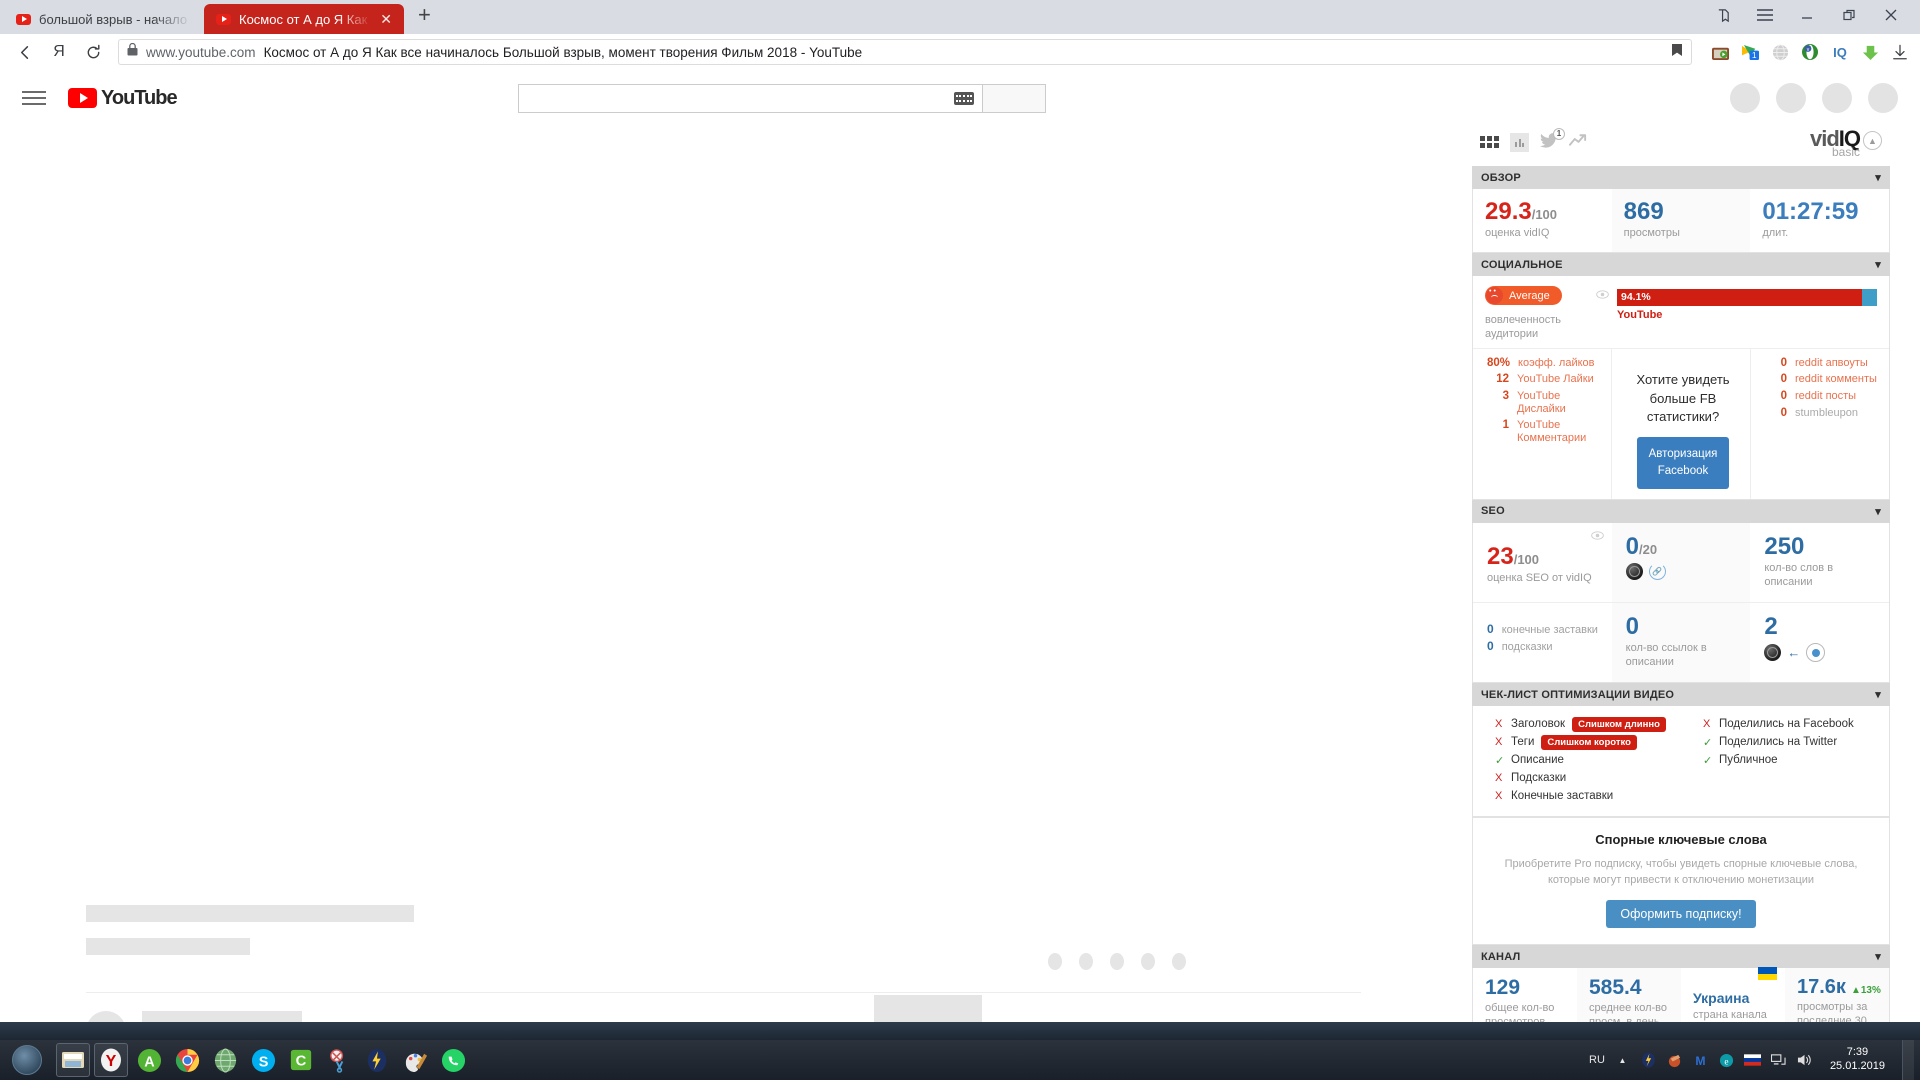 The width and height of the screenshot is (1920, 1080). Describe the element at coordinates (1778, 1060) in the screenshot. I see `tray-network-icon` at that location.